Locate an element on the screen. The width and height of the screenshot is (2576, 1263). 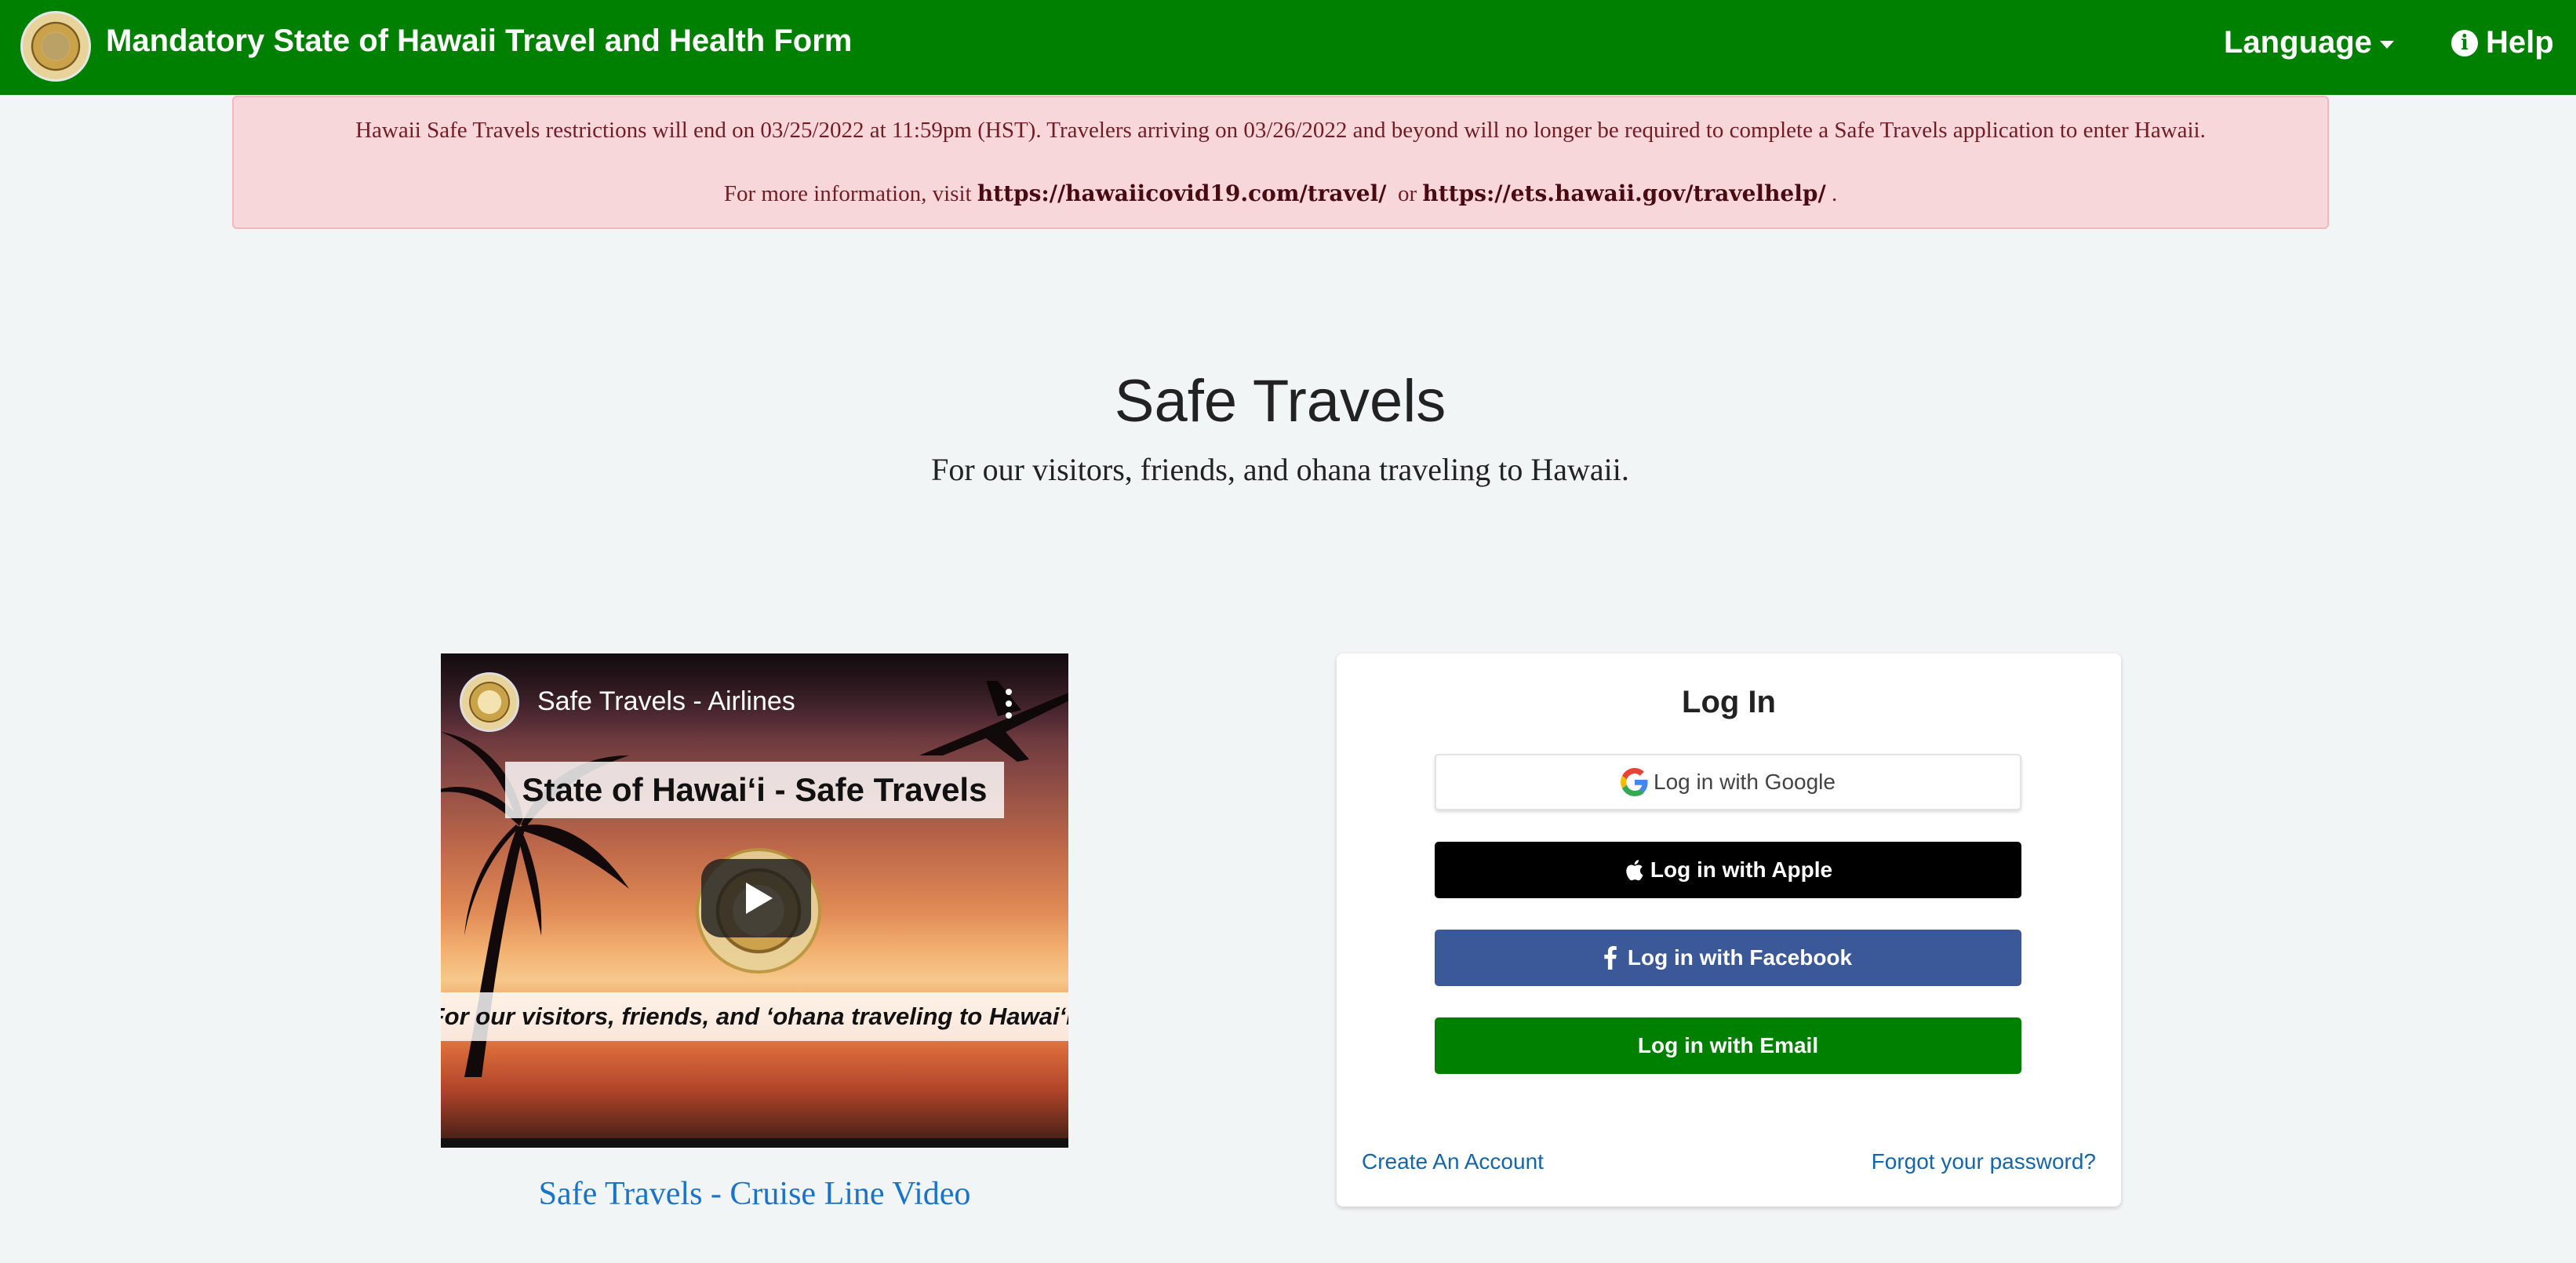
state-seal-logo is located at coordinates (55, 46).